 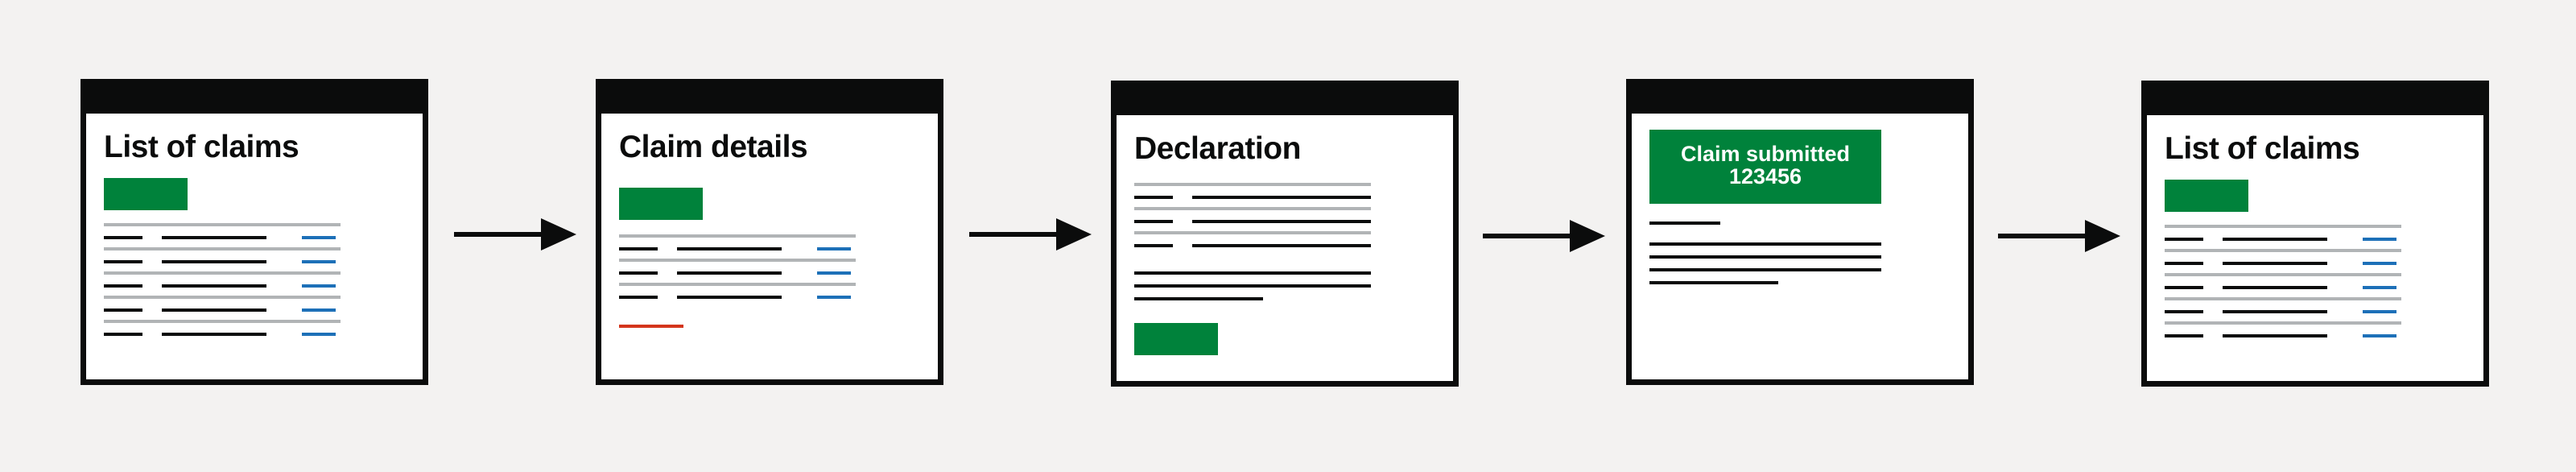 I want to click on screen-claim-submitted: Claim submitted 123456, so click(x=1800, y=232).